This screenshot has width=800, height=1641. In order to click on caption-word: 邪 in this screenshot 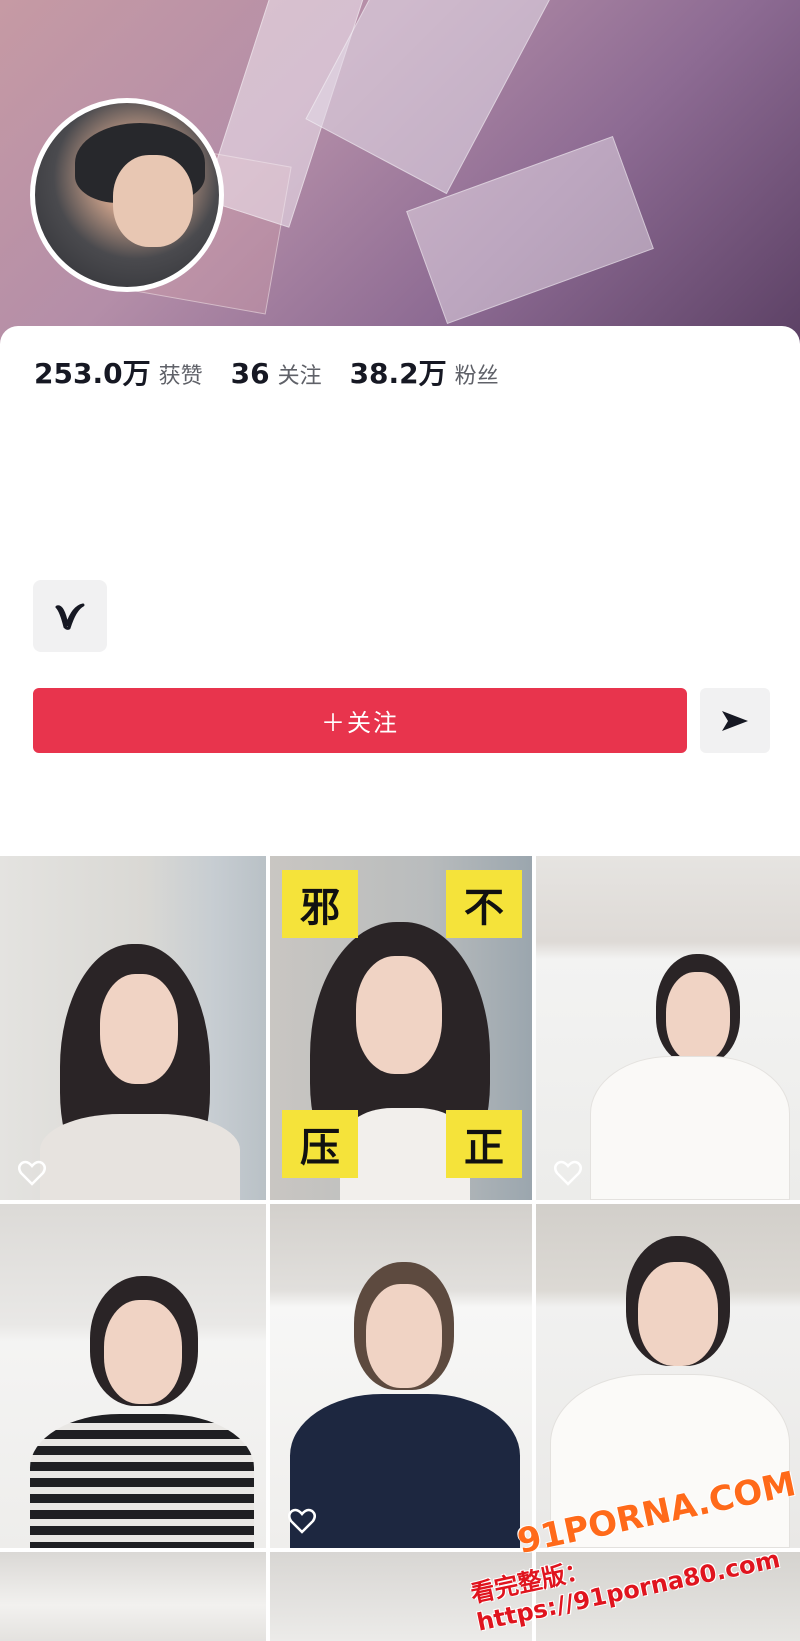, I will do `click(320, 904)`.